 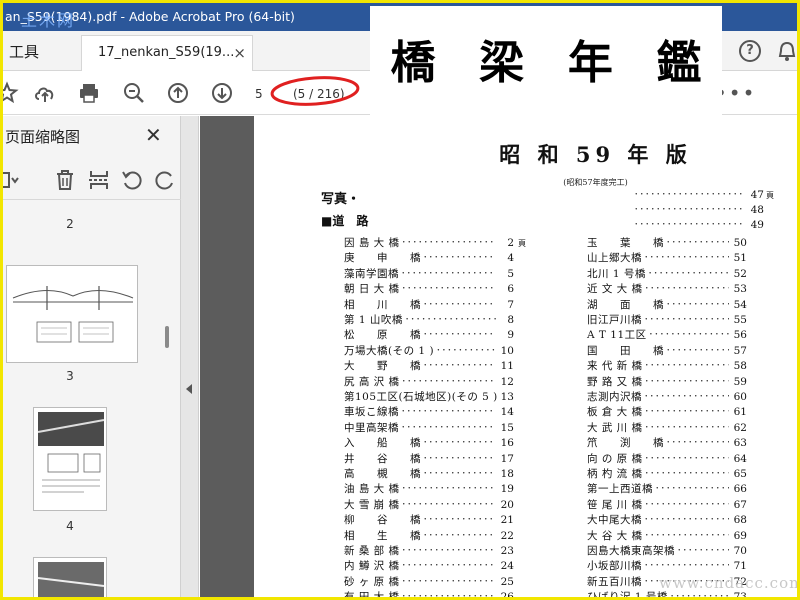 What do you see at coordinates (510, 273) in the screenshot?
I see `page-ref: 5` at bounding box center [510, 273].